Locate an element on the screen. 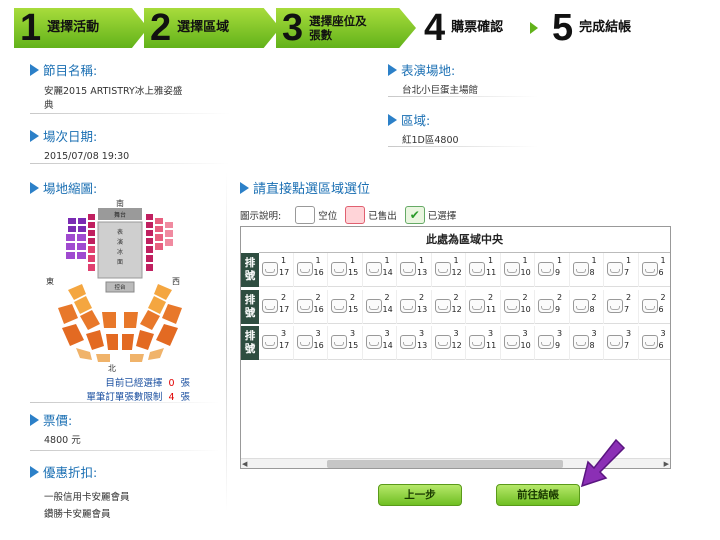  seat: 3 13 is located at coordinates (414, 343).